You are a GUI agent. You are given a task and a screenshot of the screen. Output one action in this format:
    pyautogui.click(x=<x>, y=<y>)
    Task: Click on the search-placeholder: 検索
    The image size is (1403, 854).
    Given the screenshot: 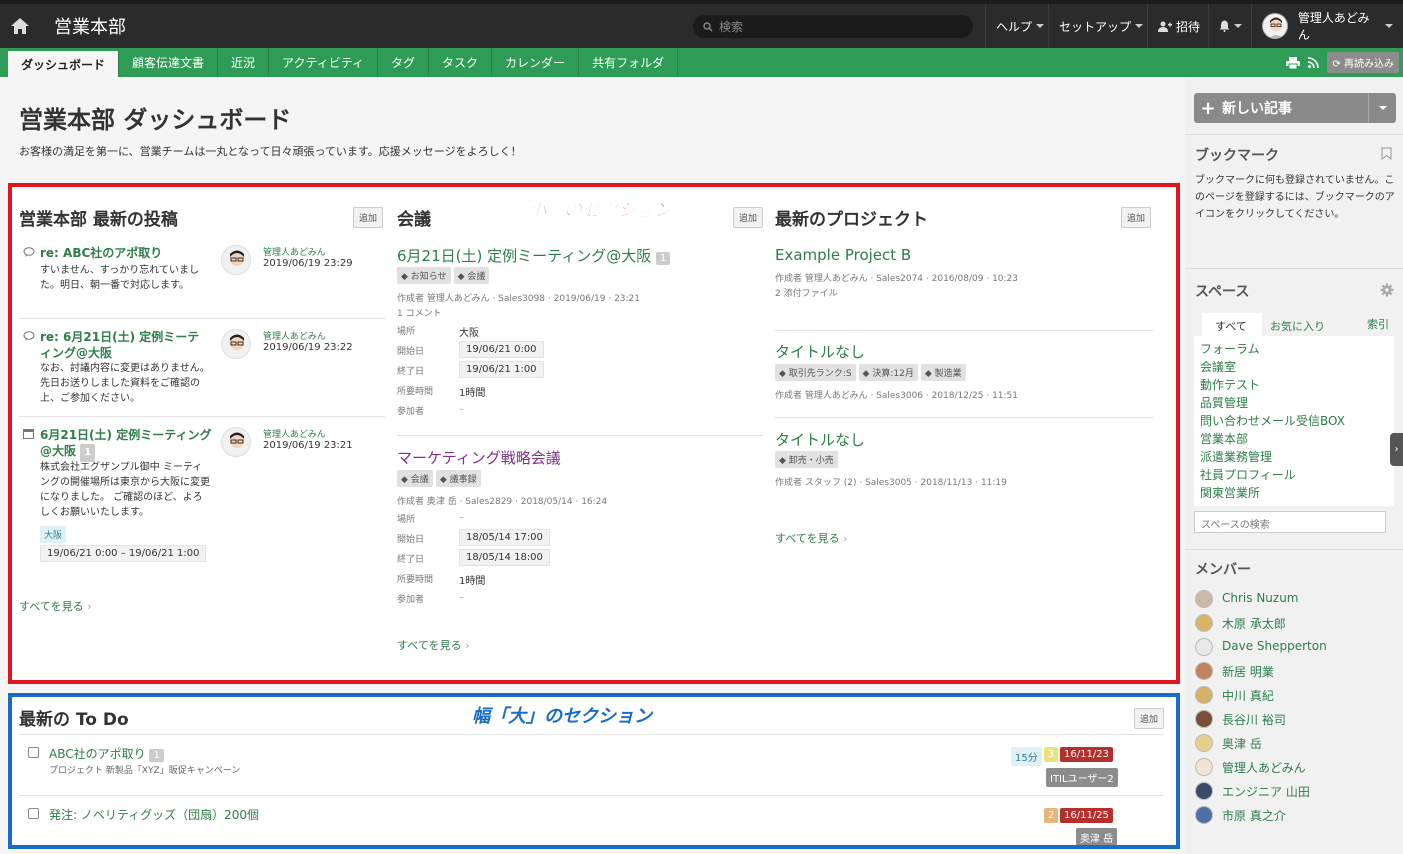 What is the action you would take?
    pyautogui.click(x=731, y=27)
    